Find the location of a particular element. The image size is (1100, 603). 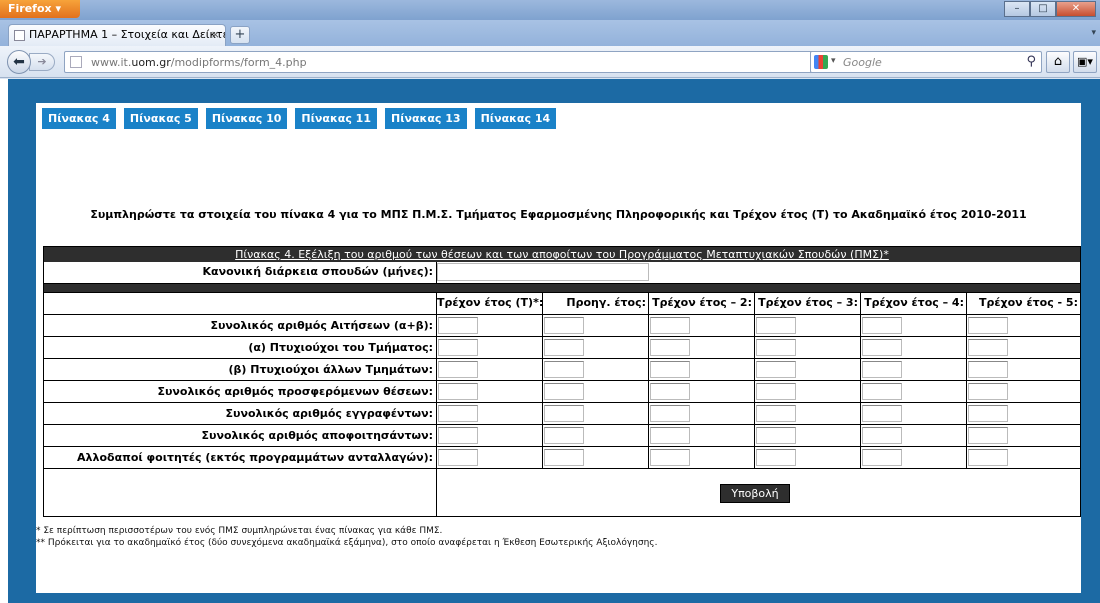

tab-pinakas-4: Πίνακας 4 is located at coordinates (79, 118).